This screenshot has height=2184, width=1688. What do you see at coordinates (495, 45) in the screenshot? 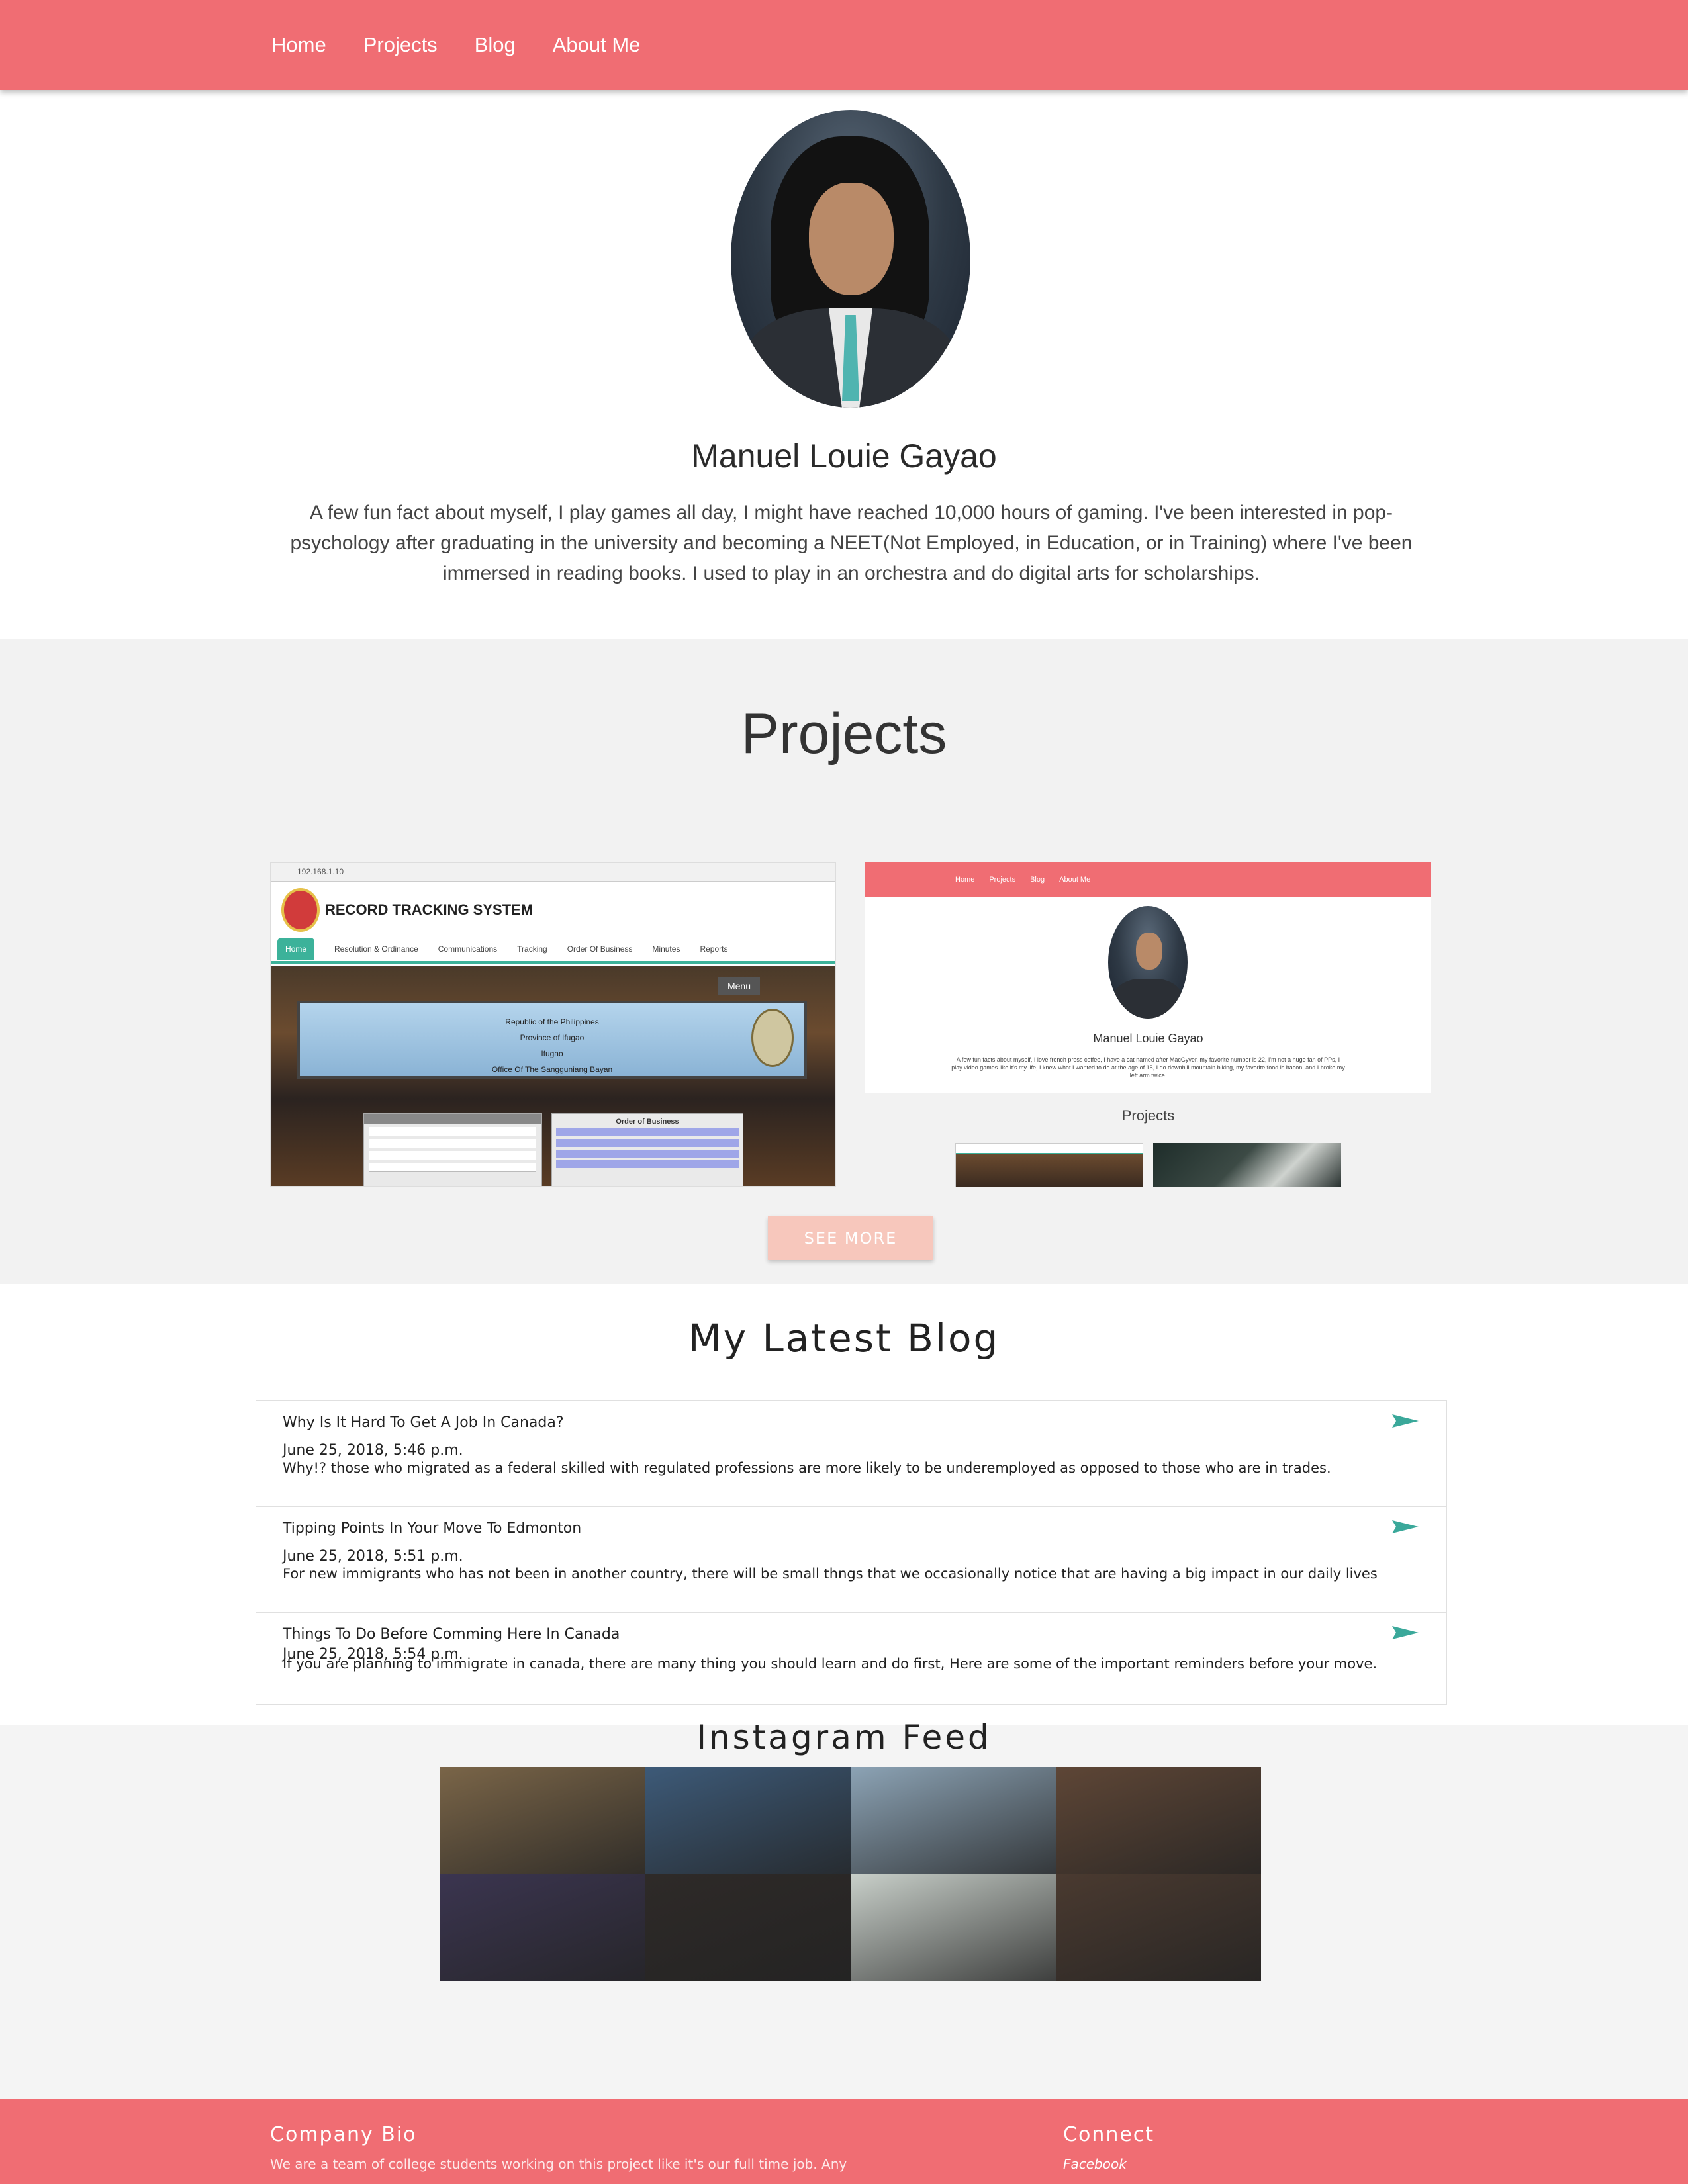
I see `nav-blog: Blog` at bounding box center [495, 45].